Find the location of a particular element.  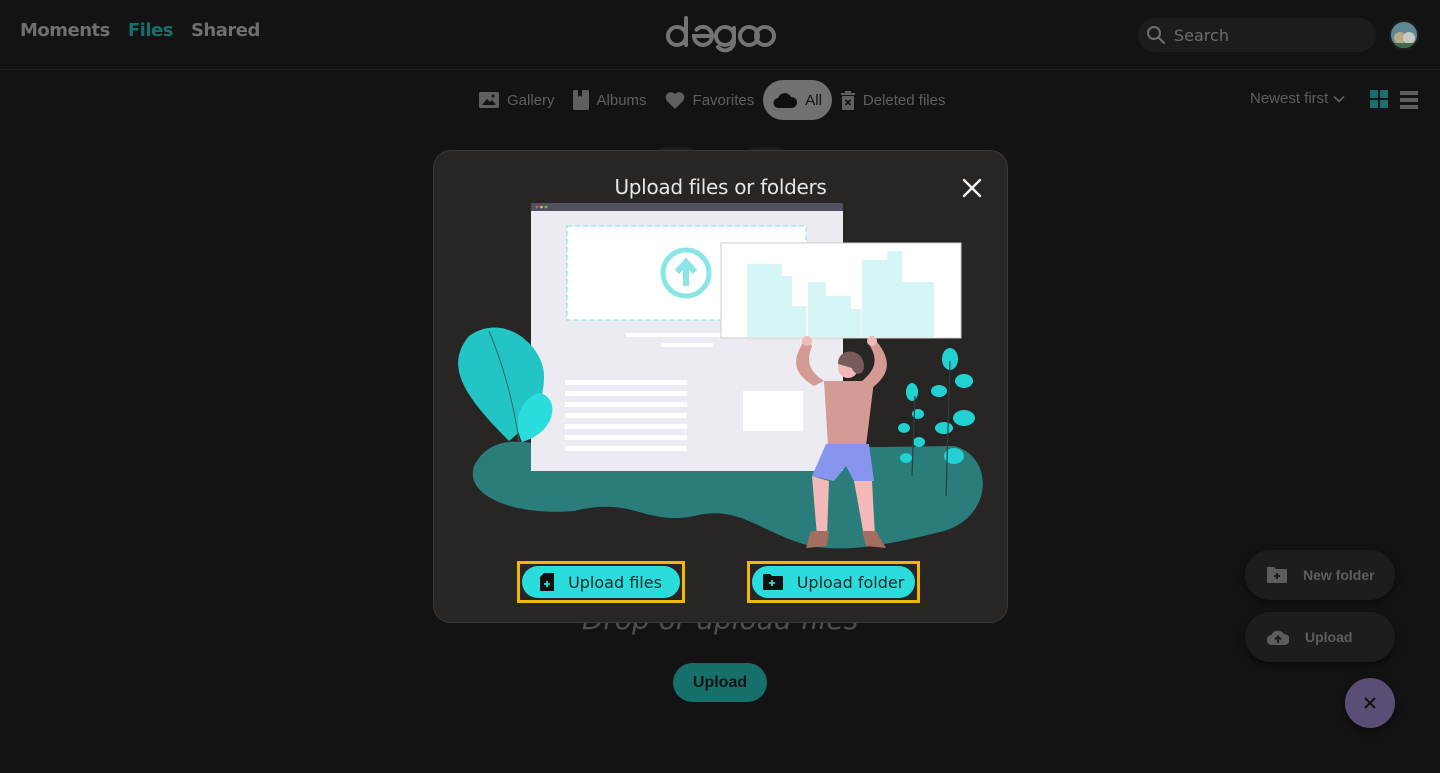

new-folder-label: New folder is located at coordinates (1339, 575).